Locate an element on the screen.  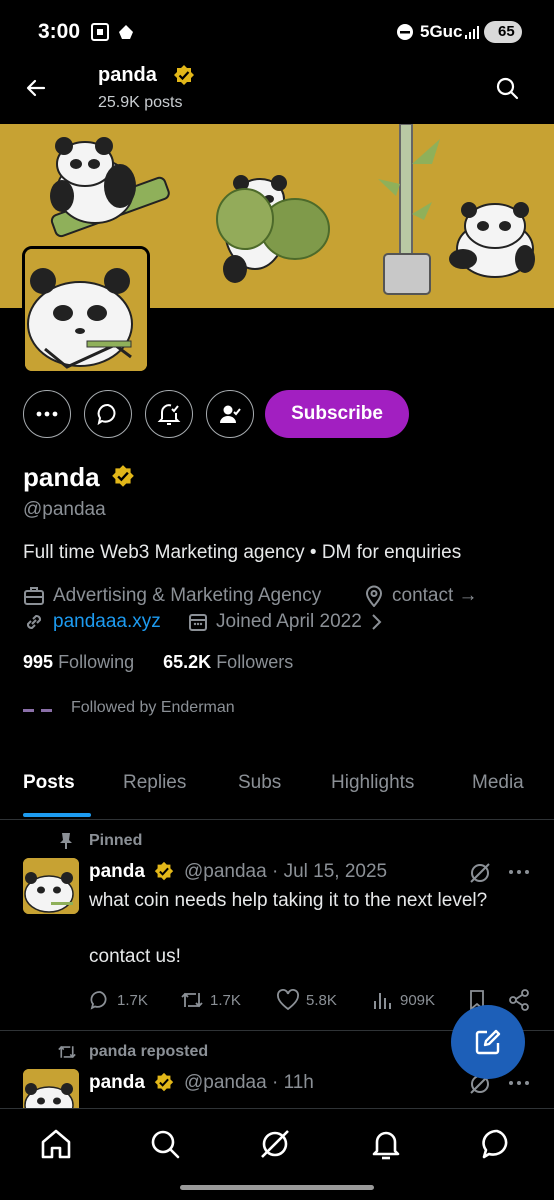
dnd-icon is located at coordinates (405, 32).